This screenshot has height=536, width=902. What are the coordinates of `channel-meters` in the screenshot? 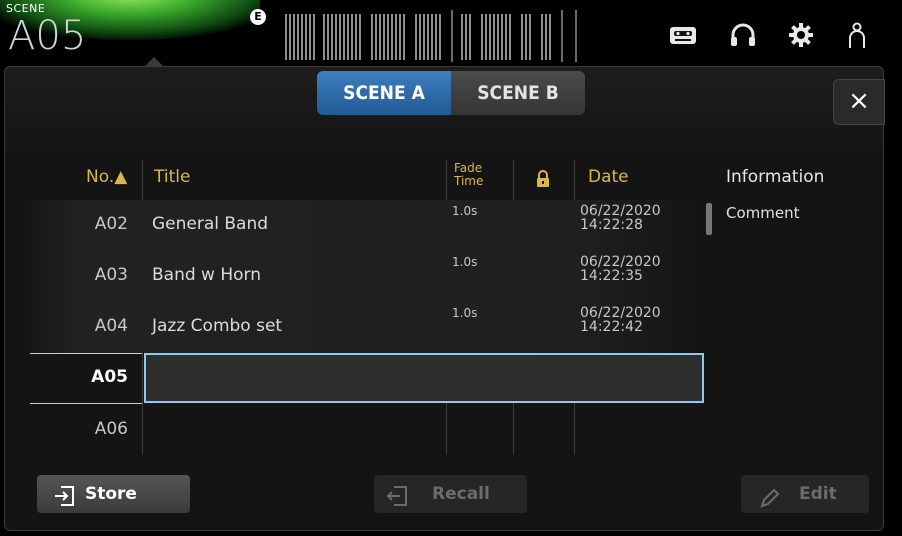 It's located at (450, 36).